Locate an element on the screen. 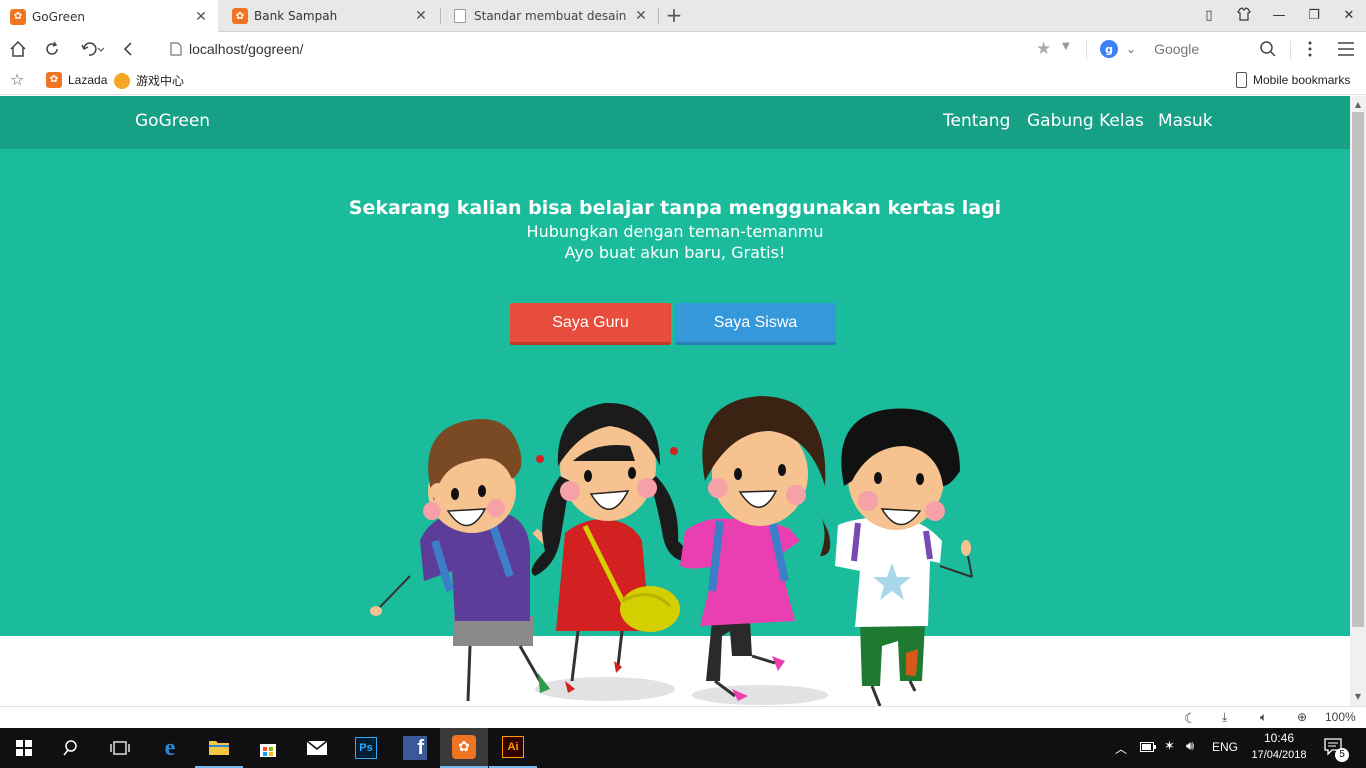  volume-icon: 🔊︎ is located at coordinates (1190, 746).